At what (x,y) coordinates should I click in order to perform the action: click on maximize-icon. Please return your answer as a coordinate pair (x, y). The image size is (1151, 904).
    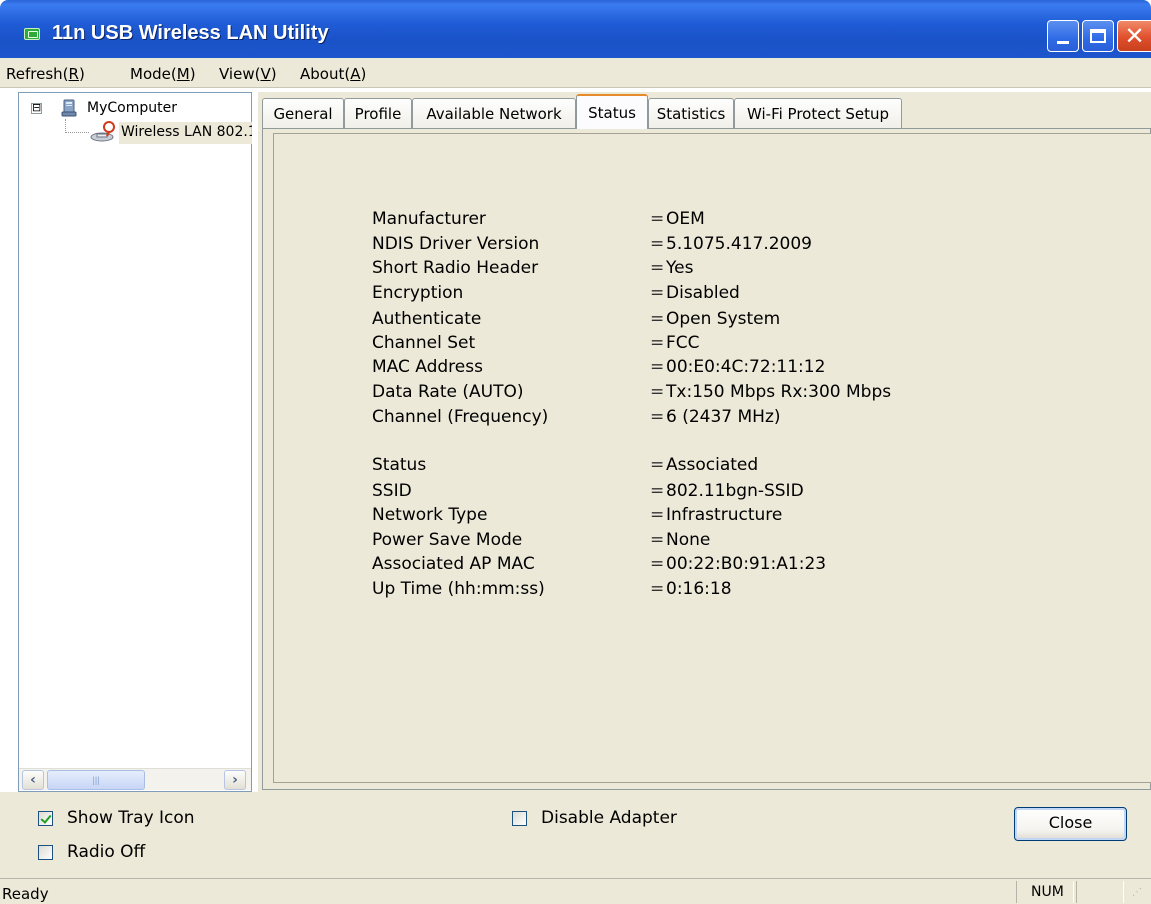
    Looking at the image, I should click on (1098, 36).